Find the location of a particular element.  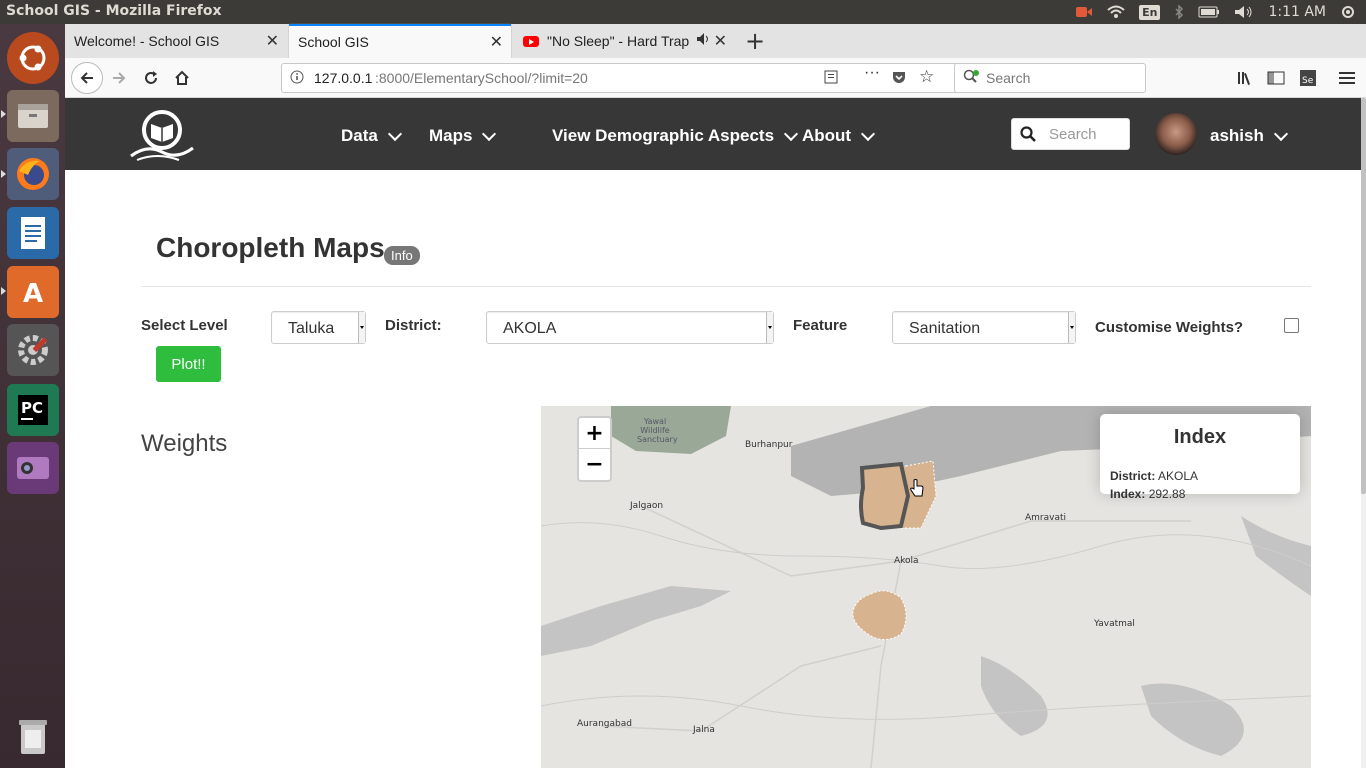

feature-select: Sanitation is located at coordinates (984, 327).